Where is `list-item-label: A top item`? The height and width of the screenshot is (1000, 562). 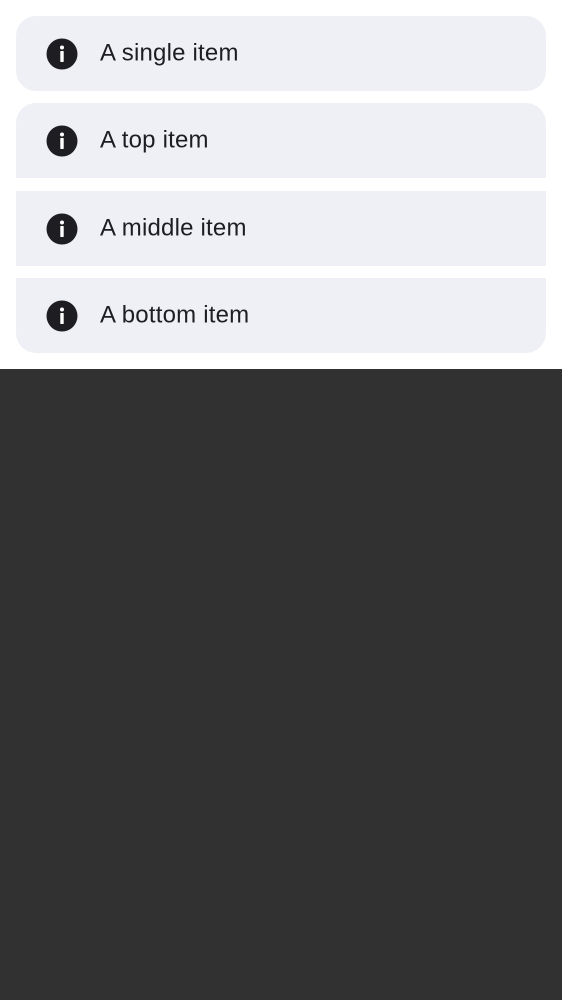 list-item-label: A top item is located at coordinates (154, 139).